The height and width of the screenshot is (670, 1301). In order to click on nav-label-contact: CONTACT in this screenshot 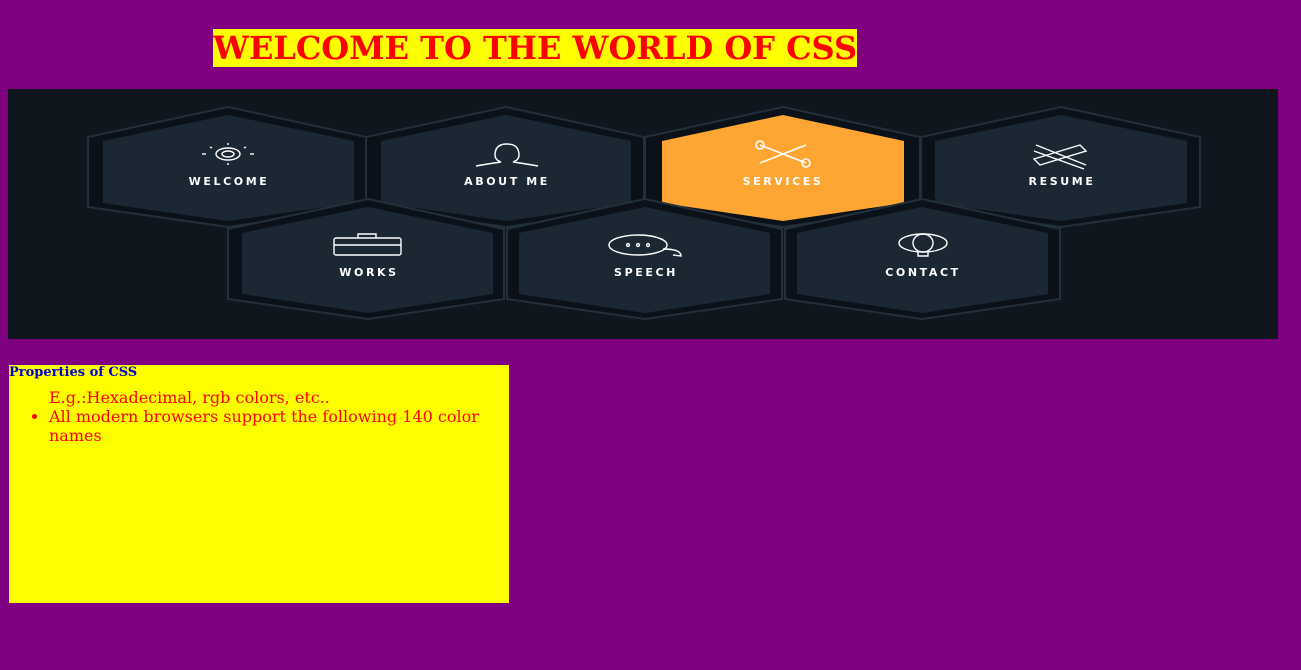, I will do `click(923, 272)`.